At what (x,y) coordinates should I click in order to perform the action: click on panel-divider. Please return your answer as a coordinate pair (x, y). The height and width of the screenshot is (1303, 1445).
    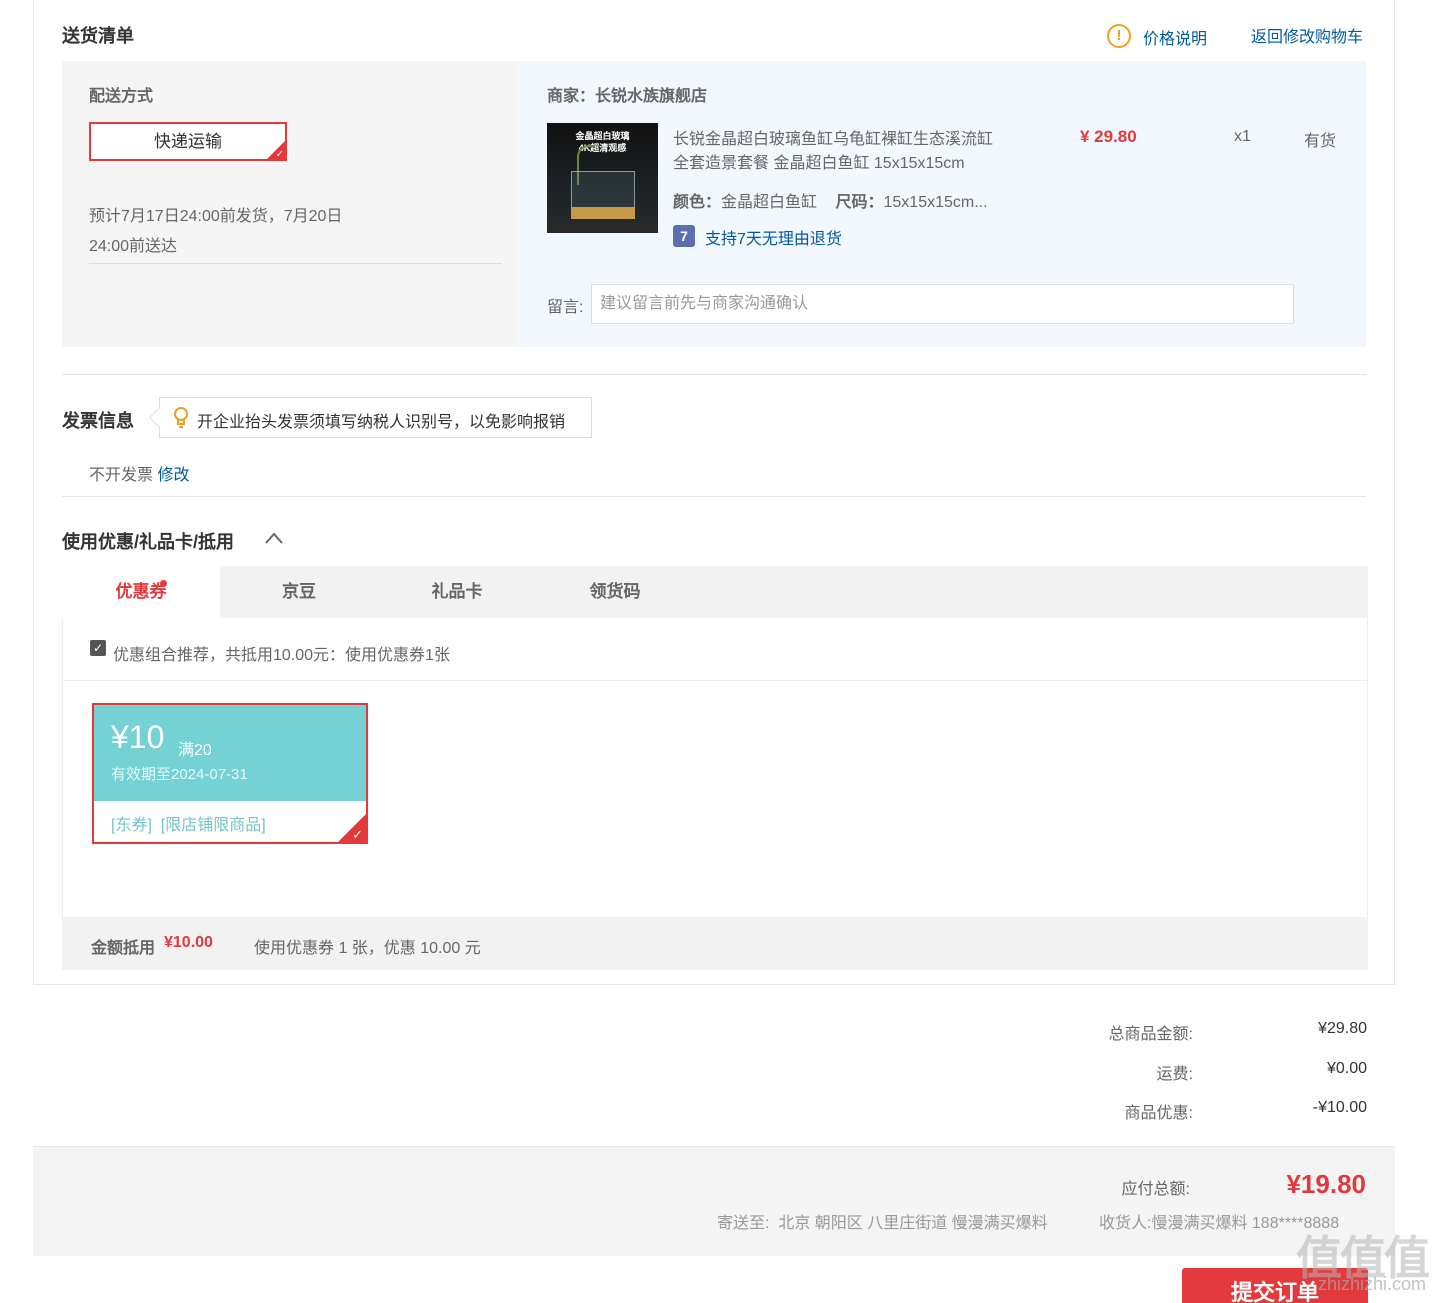
    Looking at the image, I should click on (715, 680).